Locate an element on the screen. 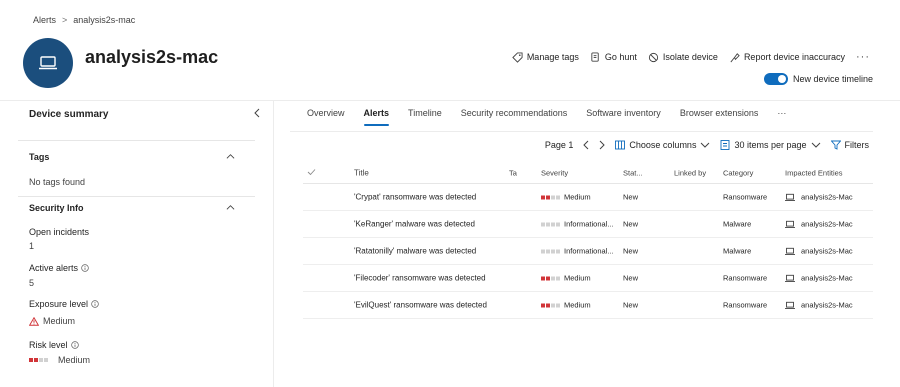 This screenshot has height=387, width=900. choose-columns-label: Choose columns is located at coordinates (663, 145).